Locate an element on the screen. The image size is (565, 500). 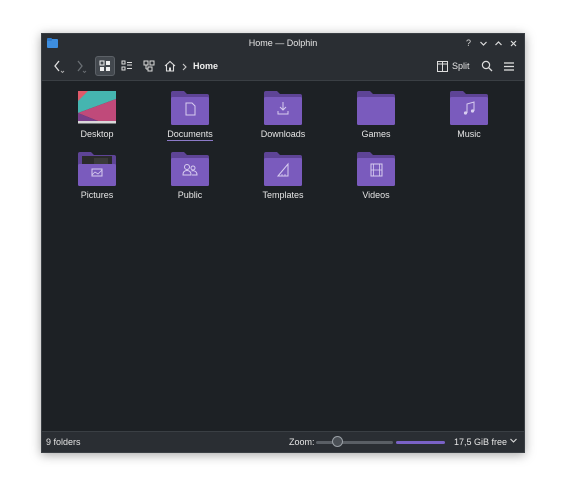
home-button is located at coordinates (170, 66).